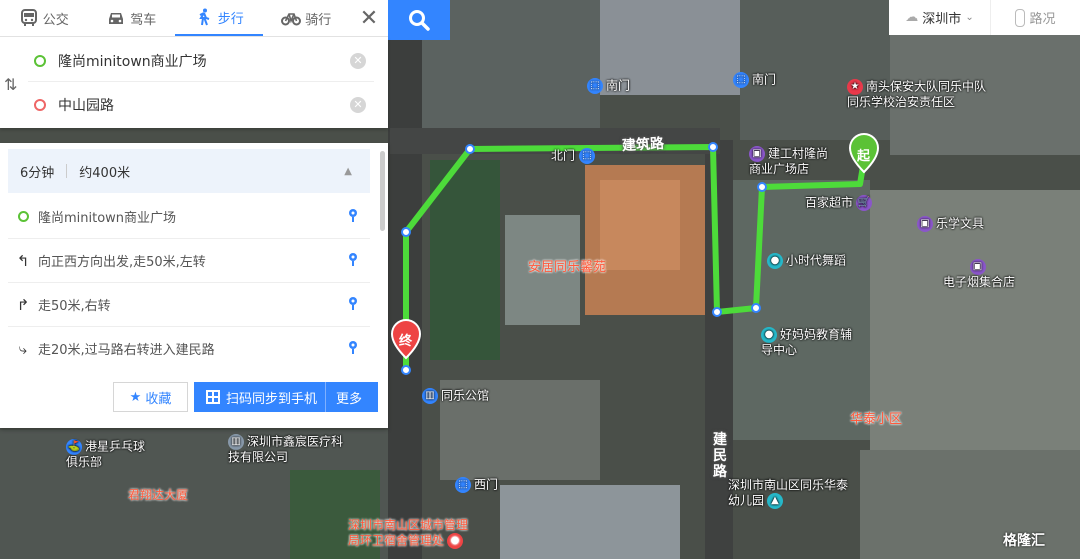 Image resolution: width=1080 pixels, height=559 pixels. Describe the element at coordinates (288, 449) in the screenshot. I see `poi-xinchen: ▥ 深圳市鑫宸医疗科技有限公司` at that location.